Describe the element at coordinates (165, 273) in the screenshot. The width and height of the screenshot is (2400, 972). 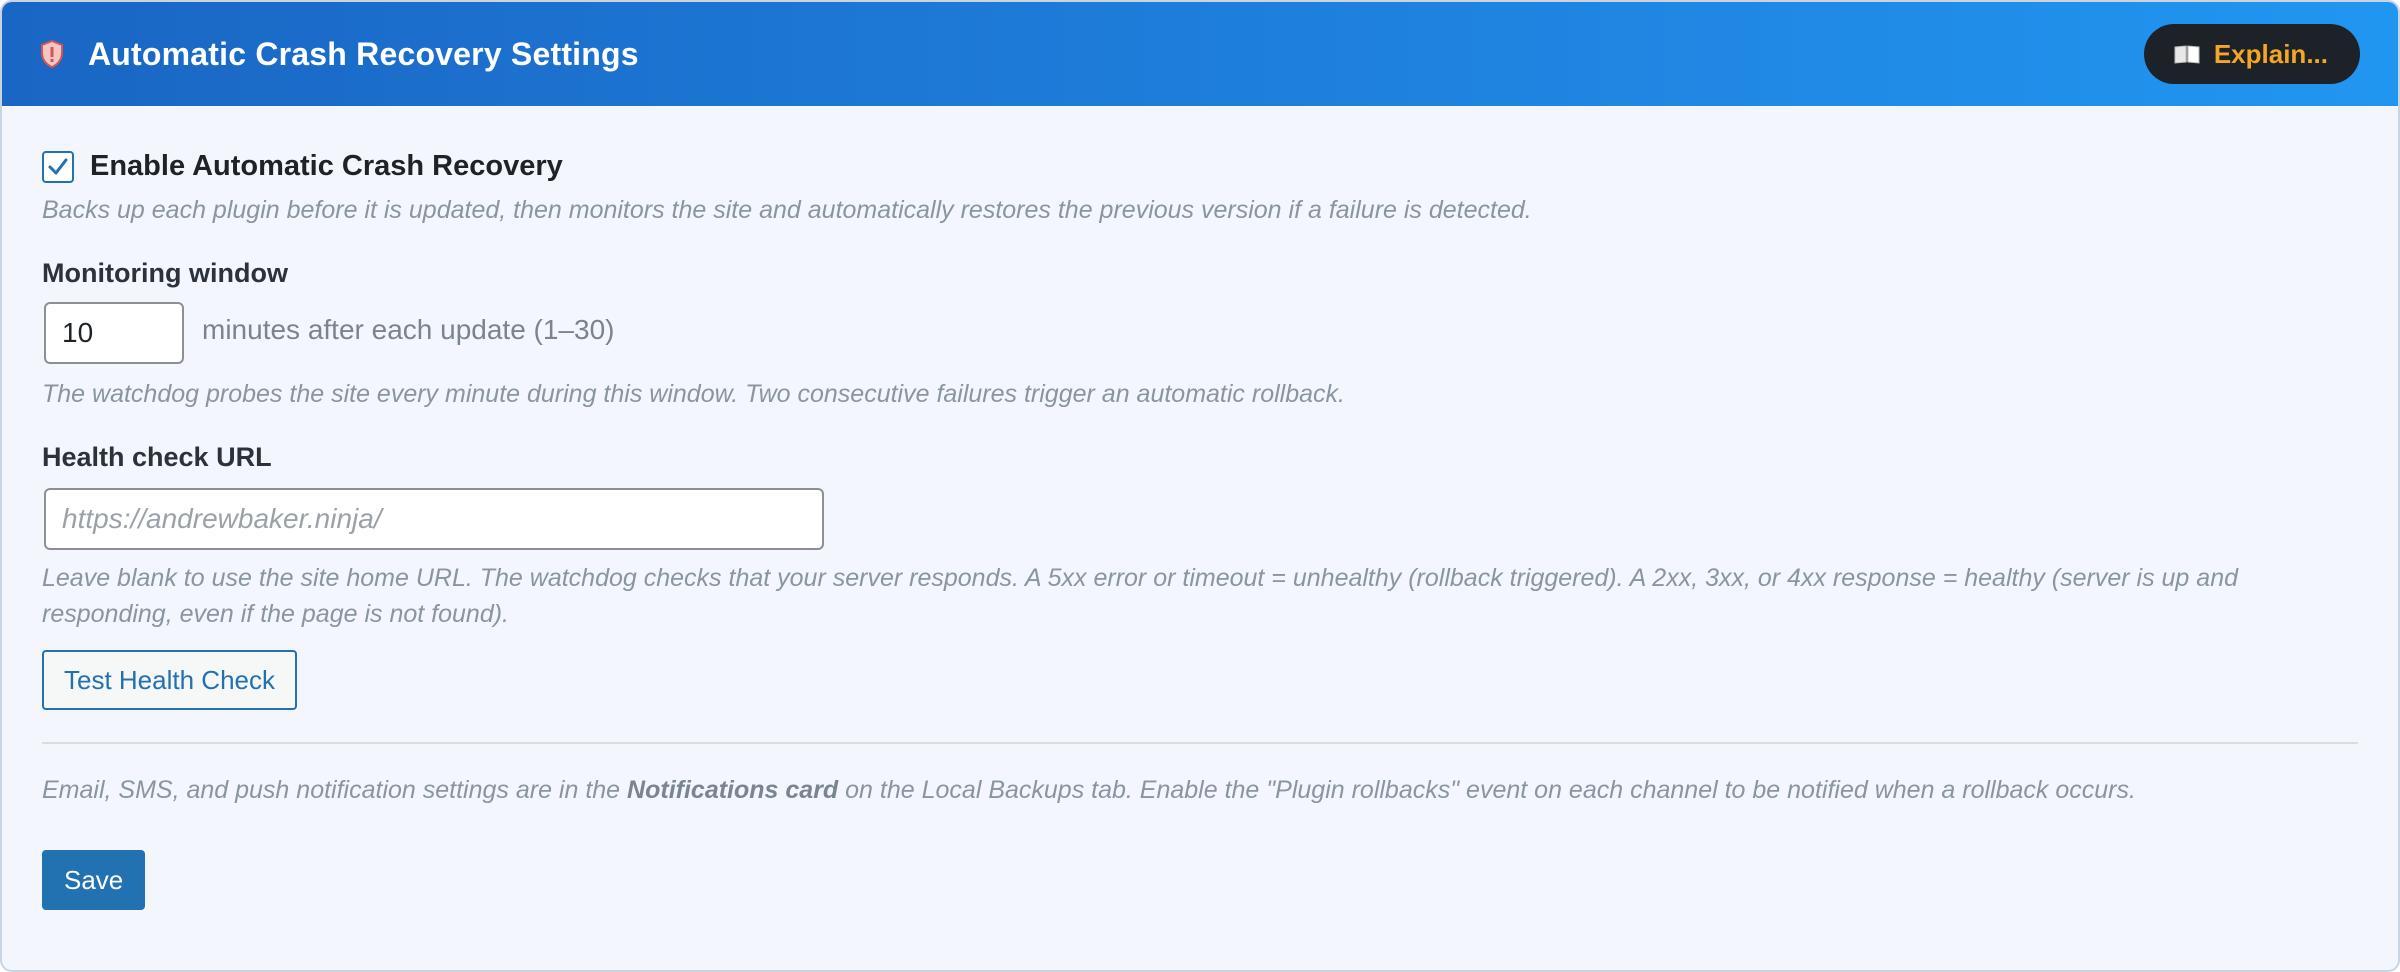
I see `monitoring-window-label: Monitoring window` at that location.